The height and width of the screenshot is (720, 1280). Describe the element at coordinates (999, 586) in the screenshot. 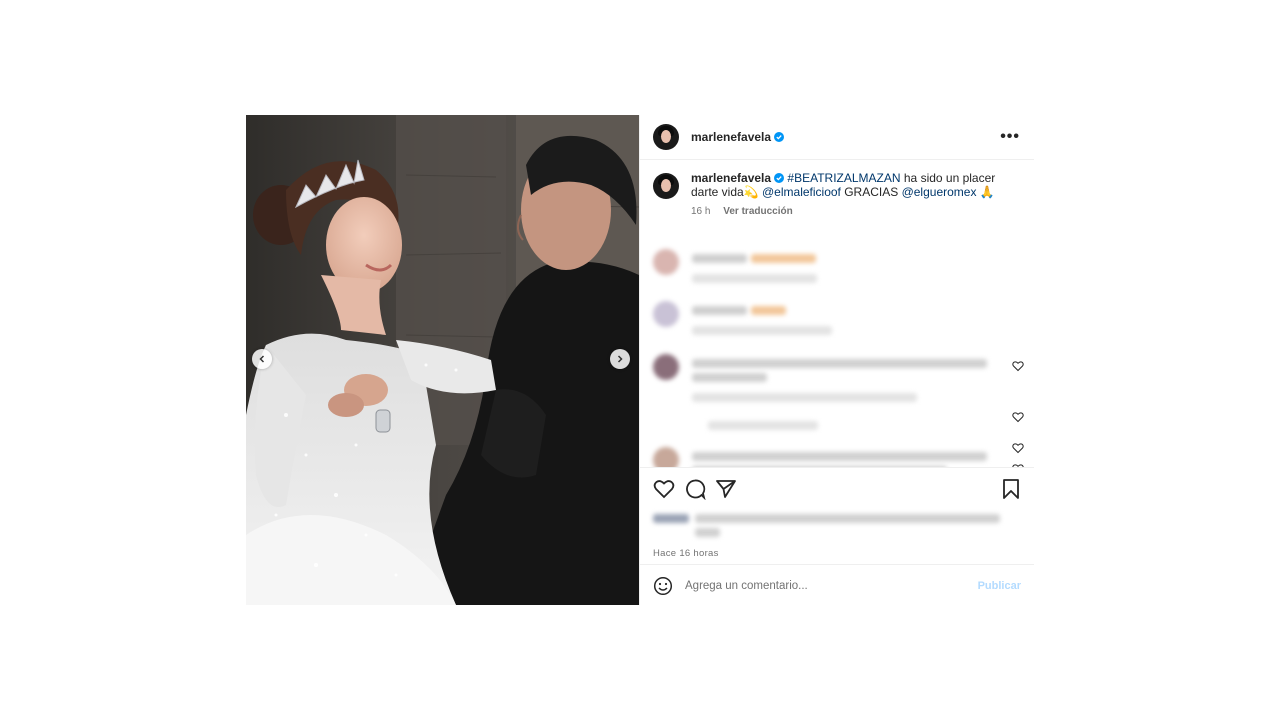

I see `publish-button: Publicar` at that location.